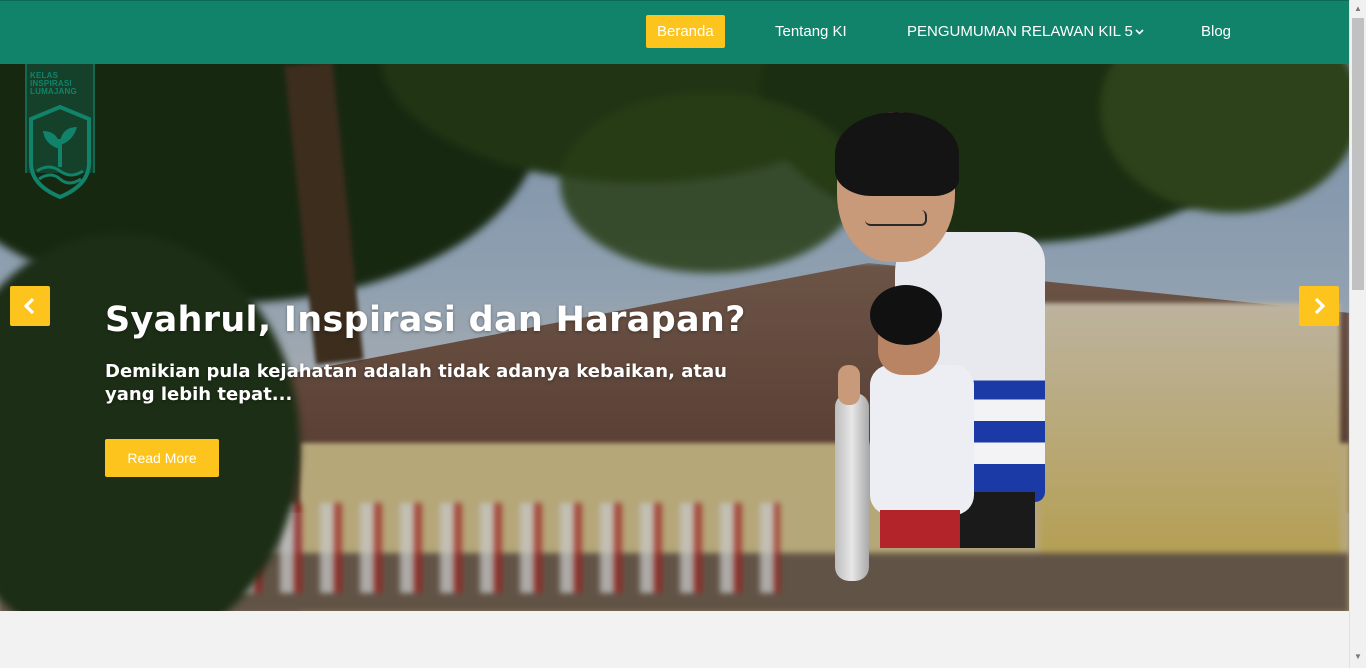 Image resolution: width=1366 pixels, height=668 pixels. Describe the element at coordinates (906, 315) in the screenshot. I see `child-hair` at that location.